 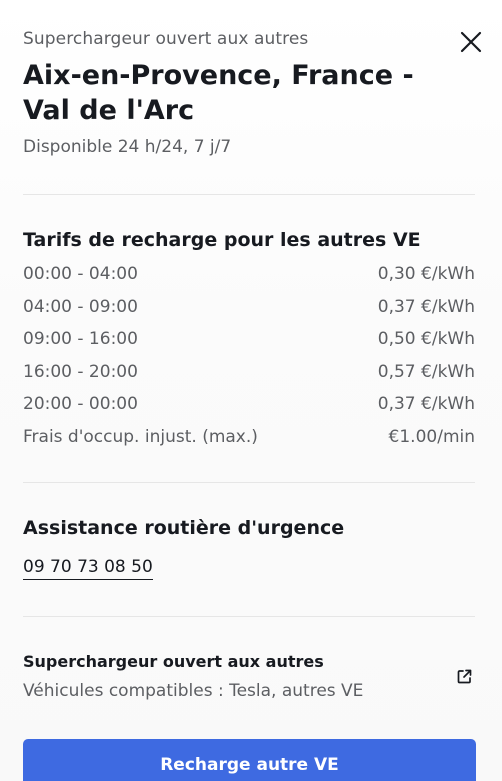 What do you see at coordinates (88, 568) in the screenshot?
I see `assistance-phone-link: 09 70 73 08 50` at bounding box center [88, 568].